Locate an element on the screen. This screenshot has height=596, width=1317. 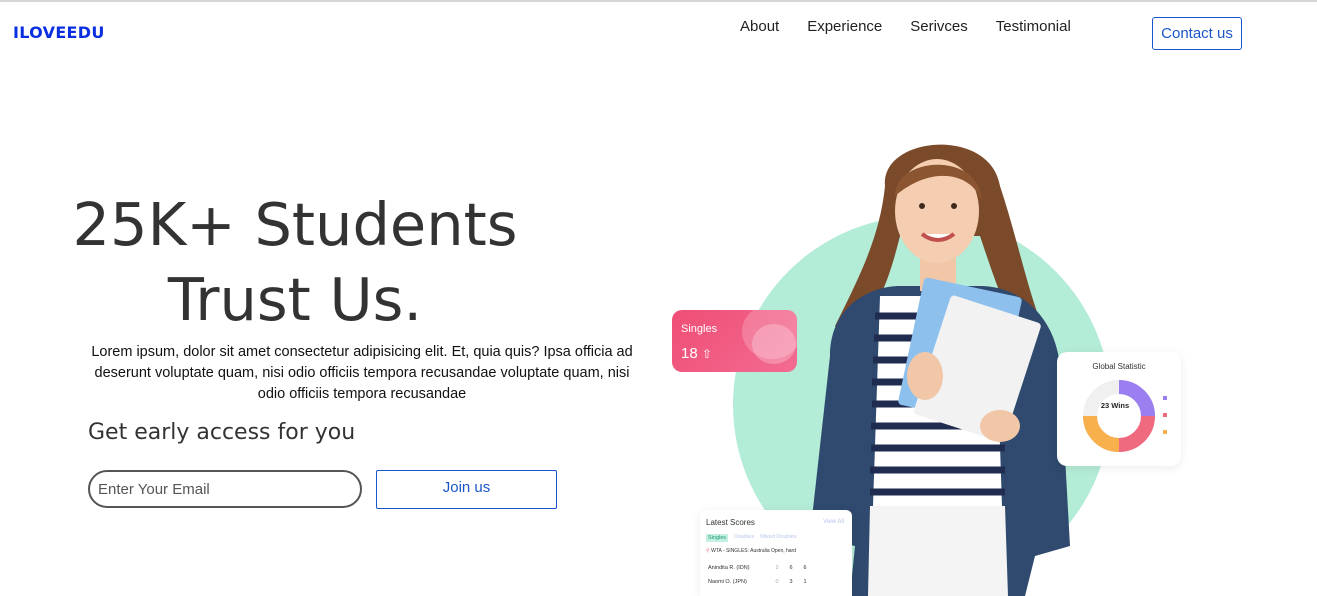
global-statistic-card: Global Statistic 23 Wins is located at coordinates (1119, 409).